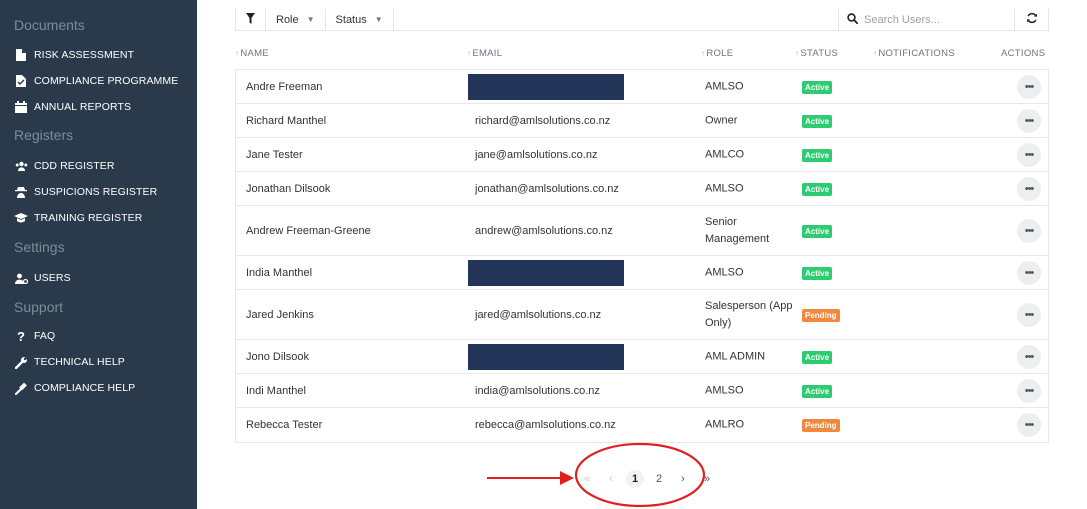  What do you see at coordinates (274, 154) in the screenshot?
I see `user-name: Jane Tester` at bounding box center [274, 154].